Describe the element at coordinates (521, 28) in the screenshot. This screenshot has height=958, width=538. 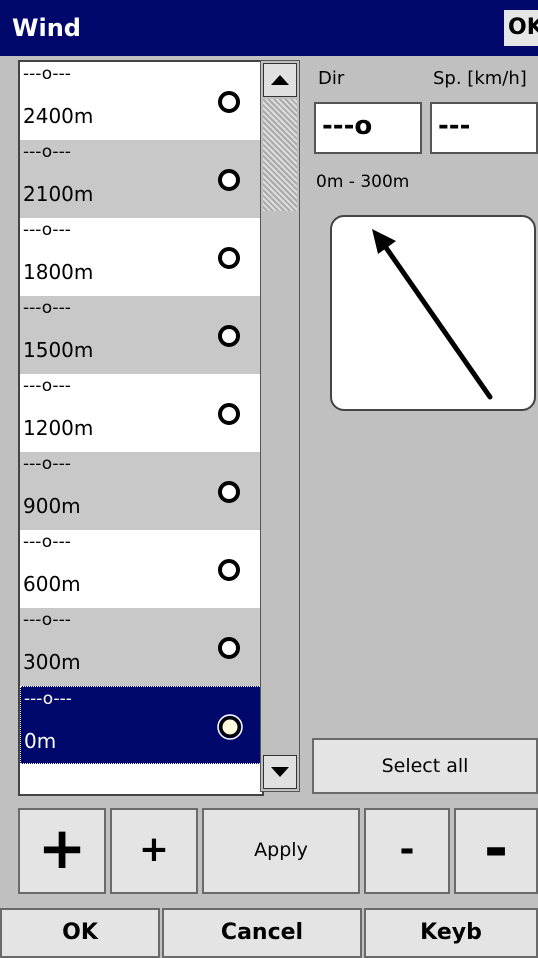
I see `title-ok-button: OK` at that location.